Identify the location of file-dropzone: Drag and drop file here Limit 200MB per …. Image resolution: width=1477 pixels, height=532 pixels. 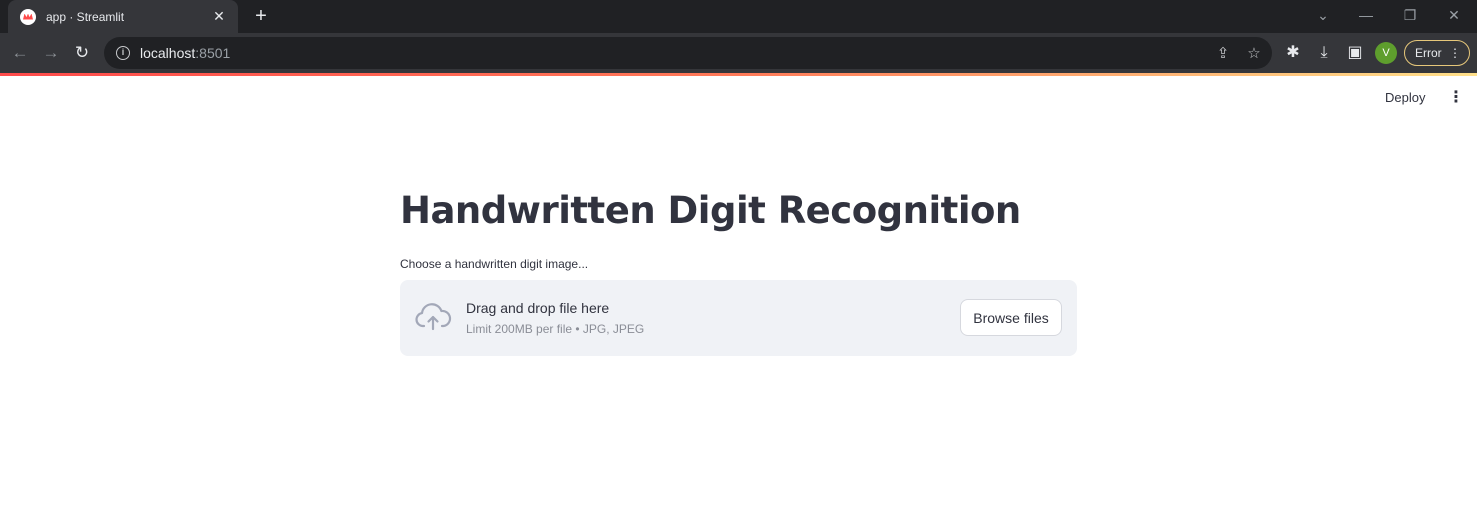
(738, 318).